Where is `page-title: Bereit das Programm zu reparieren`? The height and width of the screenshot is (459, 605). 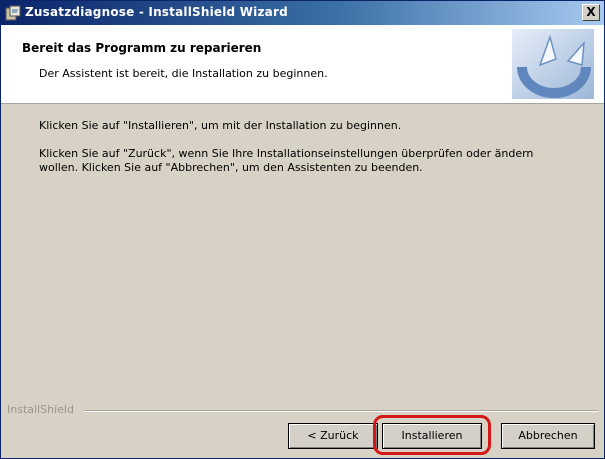 page-title: Bereit das Programm zu reparieren is located at coordinates (142, 48).